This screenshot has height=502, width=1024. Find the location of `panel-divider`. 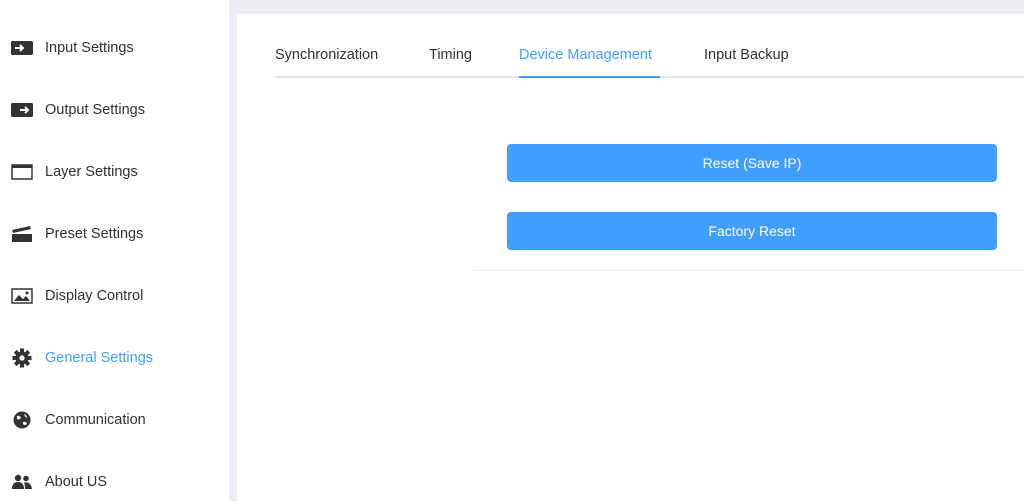

panel-divider is located at coordinates (233, 250).